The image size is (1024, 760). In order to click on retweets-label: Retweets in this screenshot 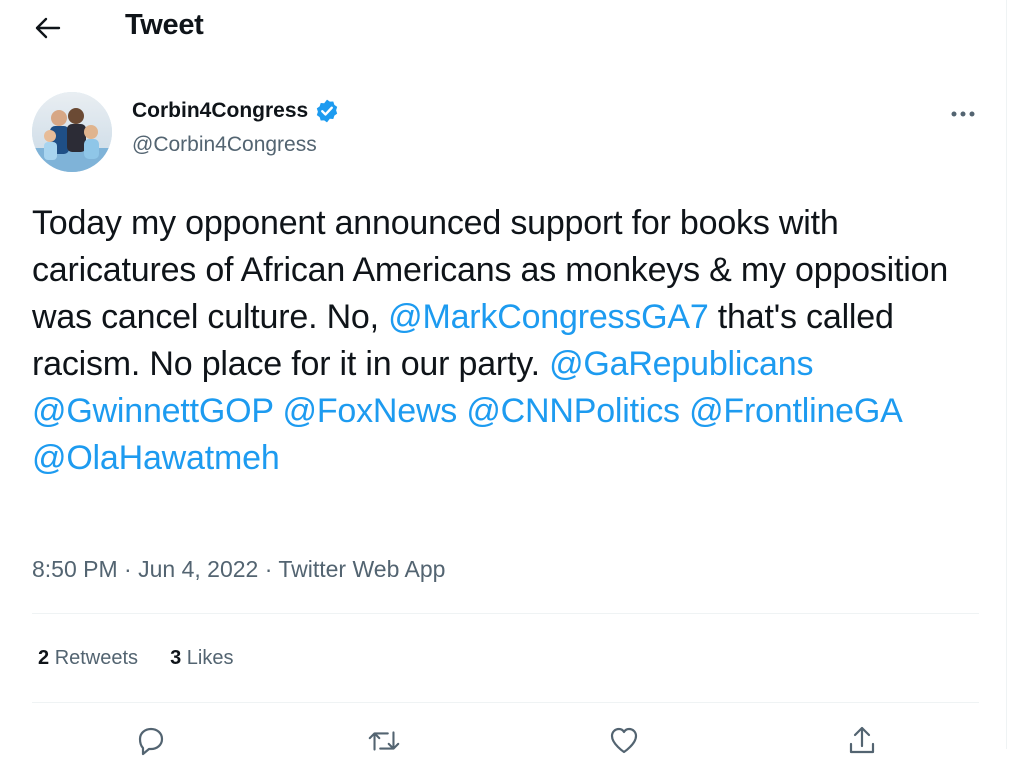, I will do `click(96, 658)`.